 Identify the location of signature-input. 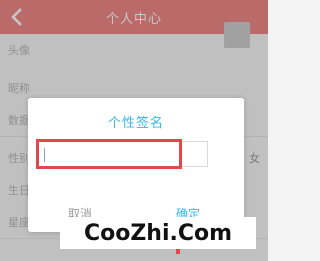
(123, 154).